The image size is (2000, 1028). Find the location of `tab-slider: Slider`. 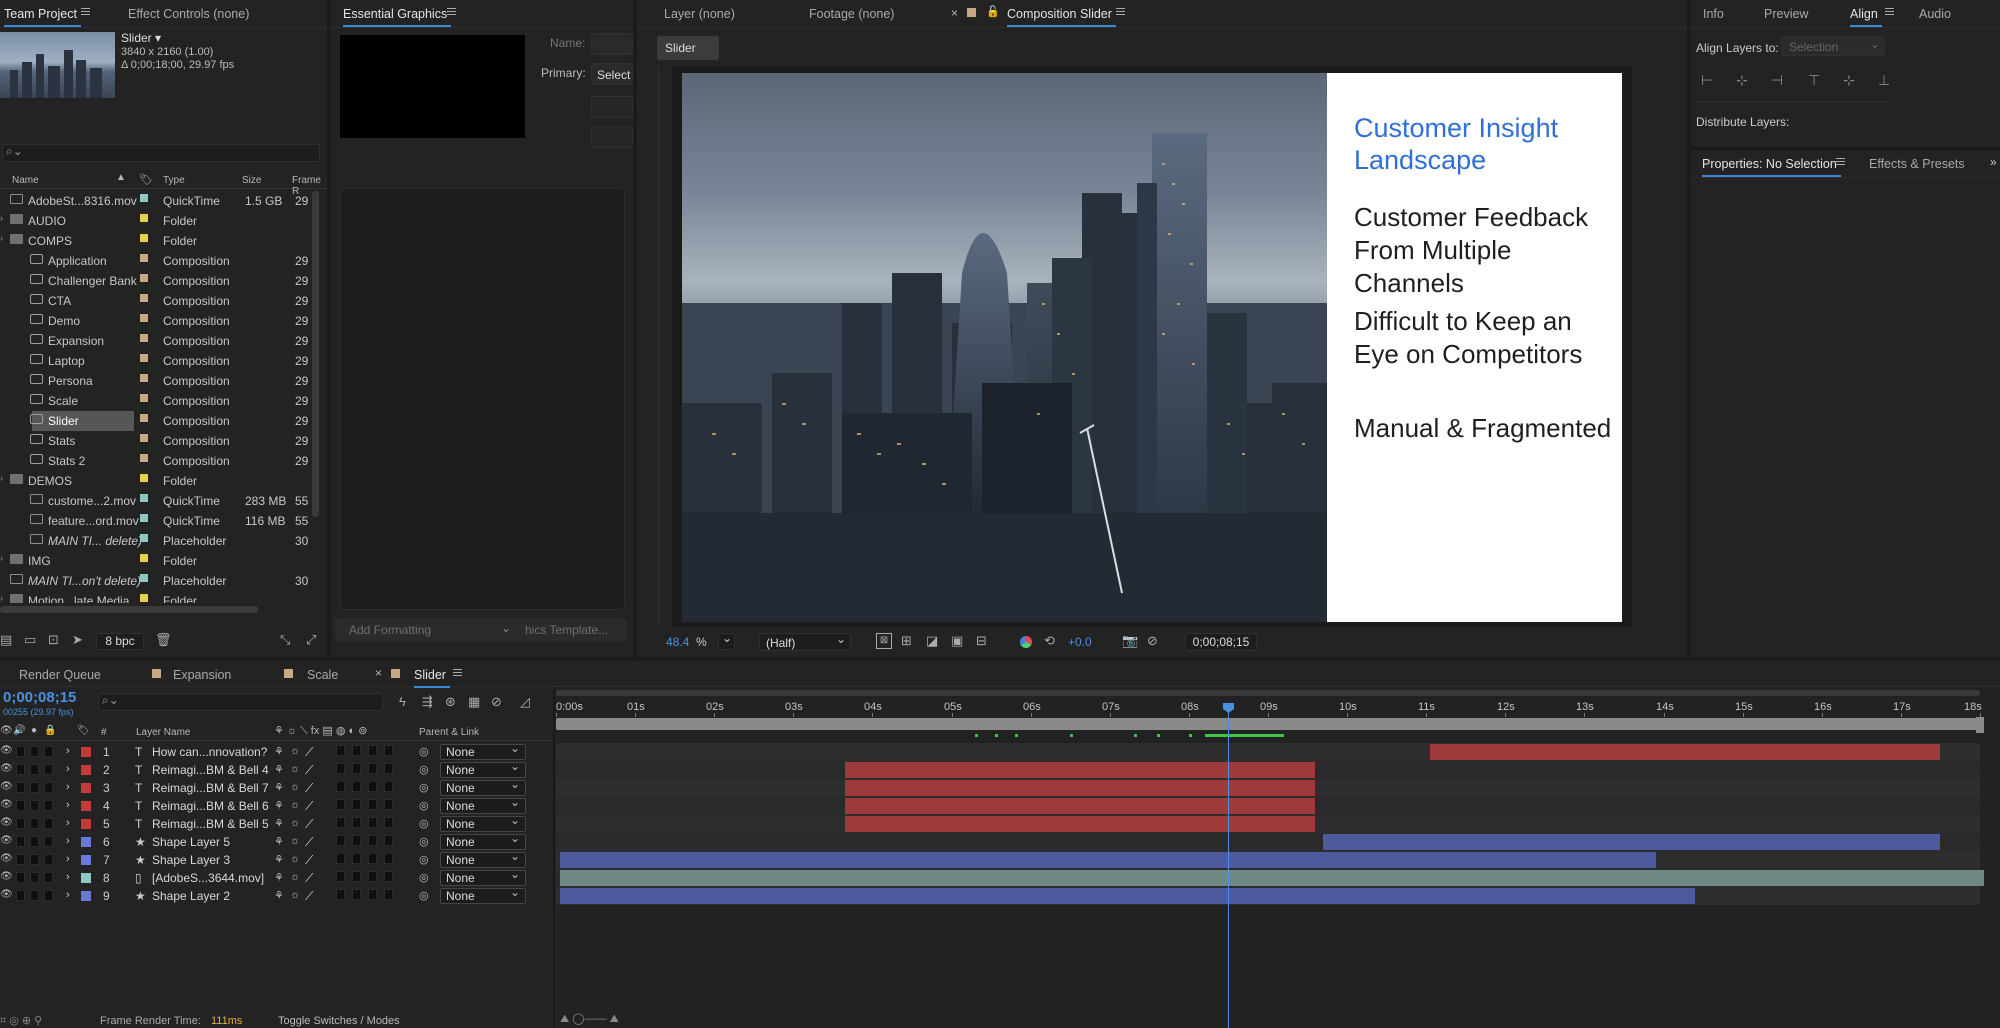

tab-slider: Slider is located at coordinates (432, 678).